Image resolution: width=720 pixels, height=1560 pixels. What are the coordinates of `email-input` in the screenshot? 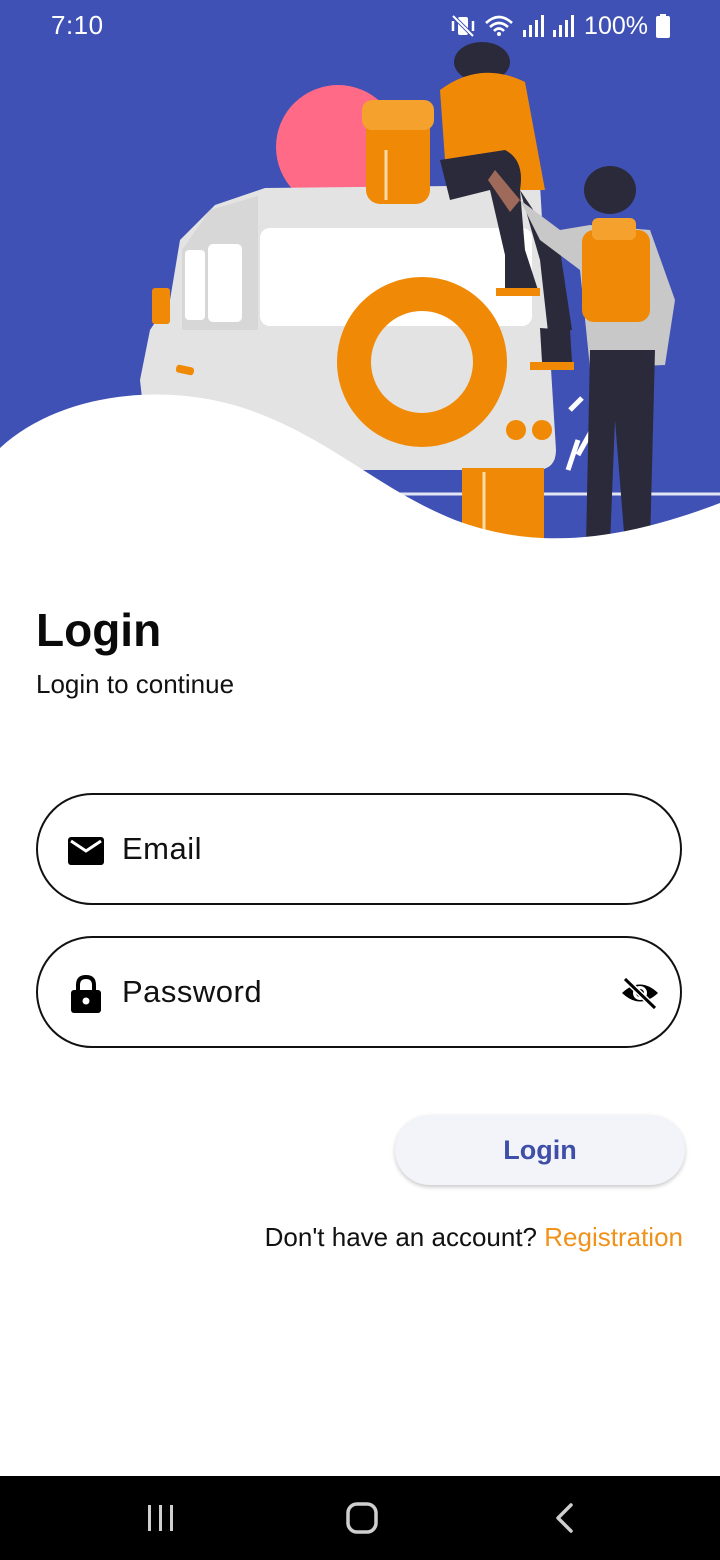 It's located at (362, 849).